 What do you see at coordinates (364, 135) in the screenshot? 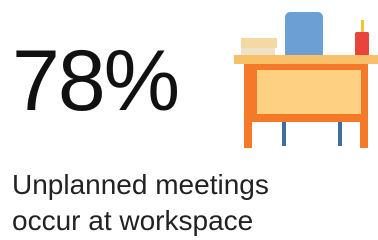
I see `desk-leg-right` at bounding box center [364, 135].